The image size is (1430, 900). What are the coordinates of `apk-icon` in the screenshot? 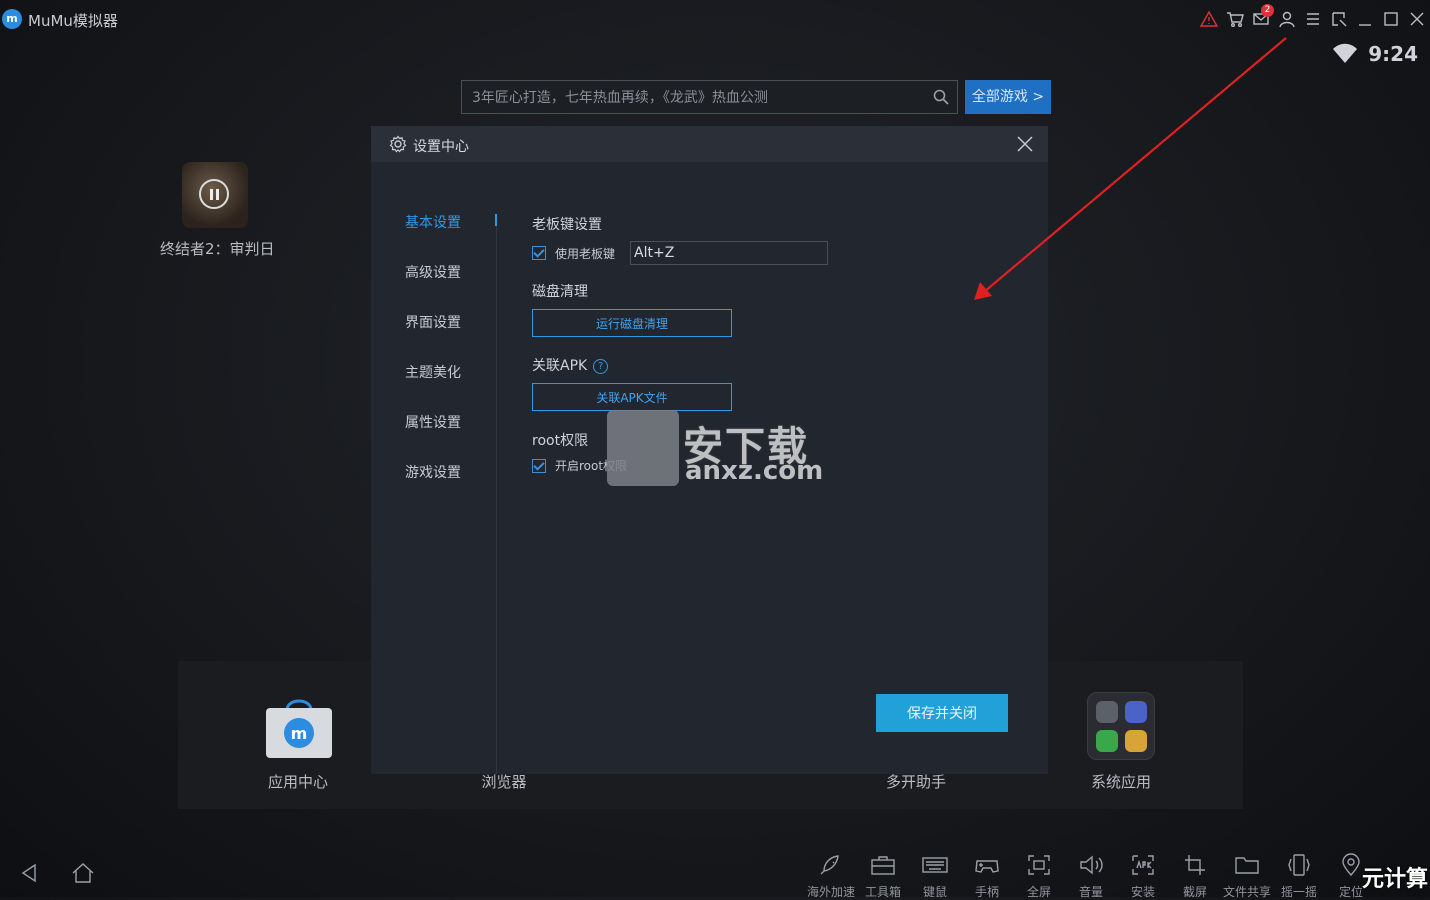 It's located at (1143, 865).